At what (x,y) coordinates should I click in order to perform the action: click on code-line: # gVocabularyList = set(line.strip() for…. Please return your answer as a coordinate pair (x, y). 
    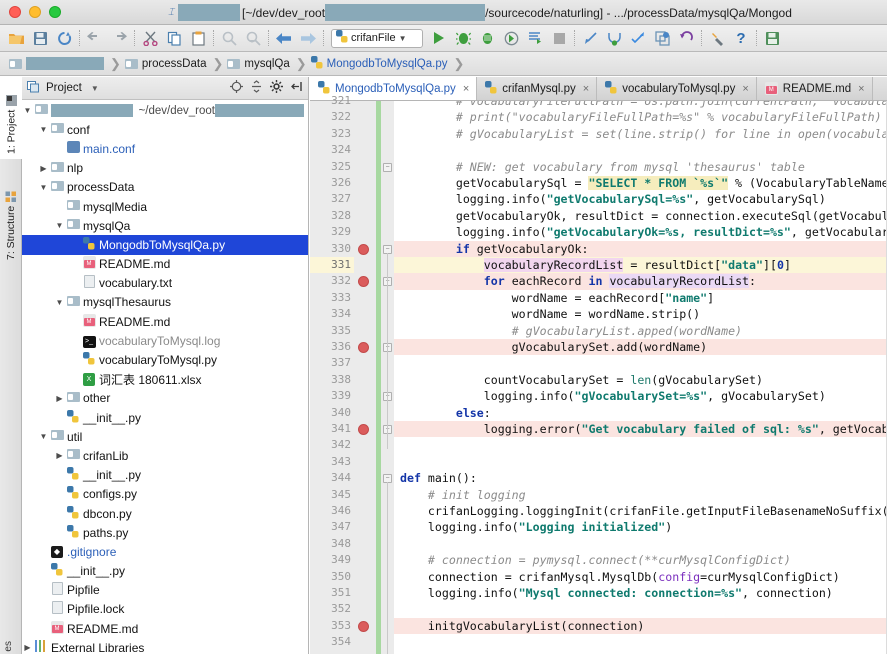
    Looking at the image, I should click on (640, 134).